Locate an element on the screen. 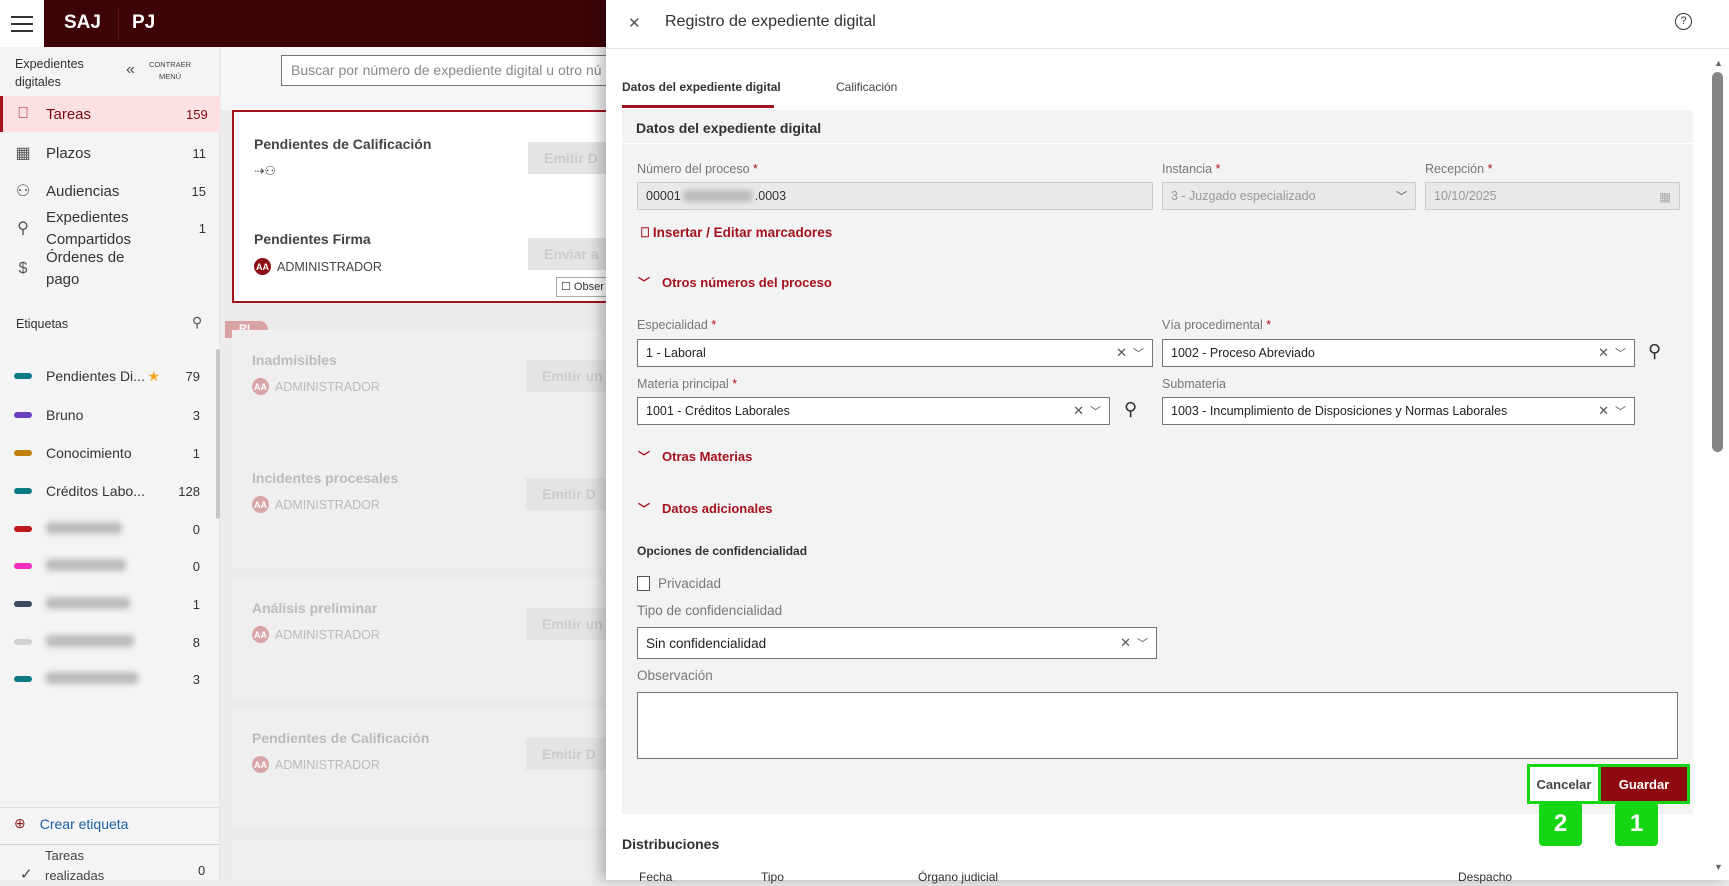  sidebar-item-audiencias: ⚇ Audiencias 15 is located at coordinates (110, 191).